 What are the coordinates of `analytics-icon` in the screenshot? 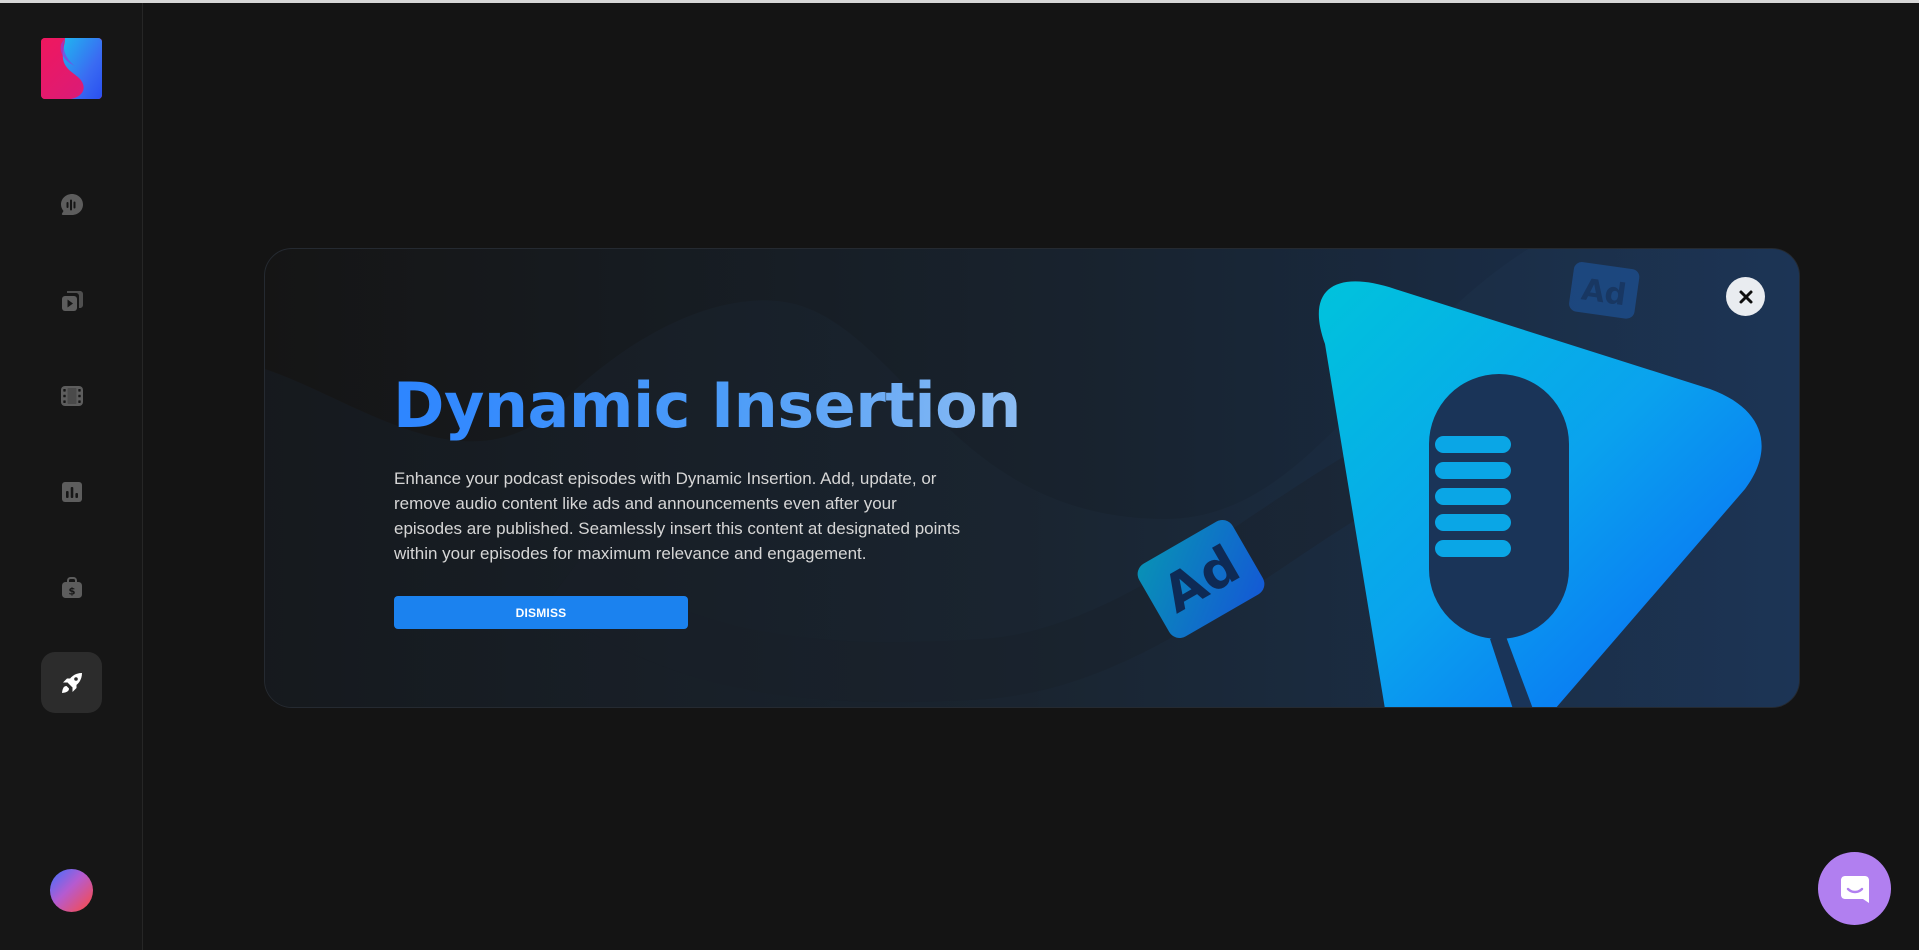 It's located at (71, 491).